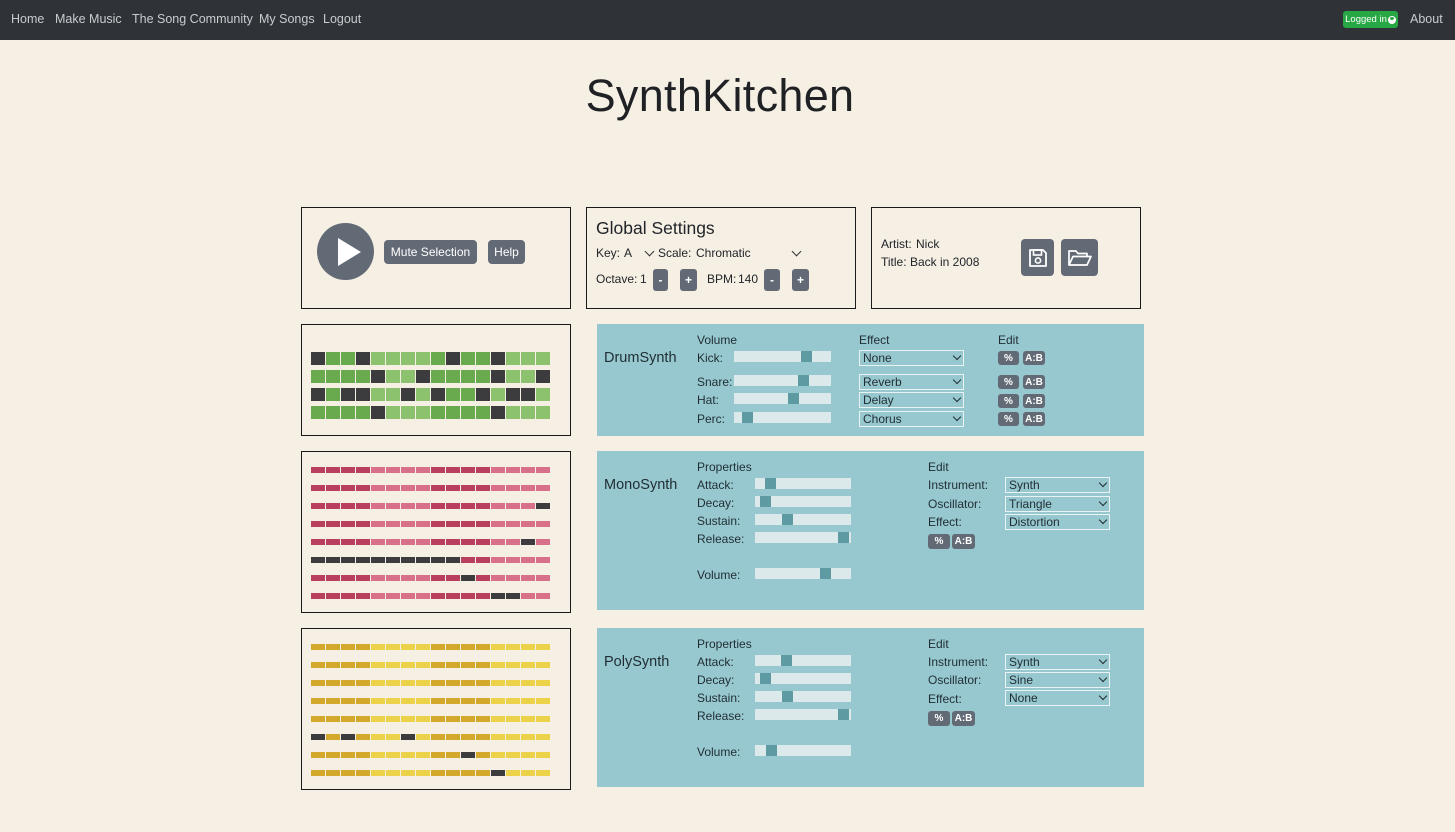 Image resolution: width=1455 pixels, height=832 pixels. I want to click on bpm-decrease-button: -, so click(772, 280).